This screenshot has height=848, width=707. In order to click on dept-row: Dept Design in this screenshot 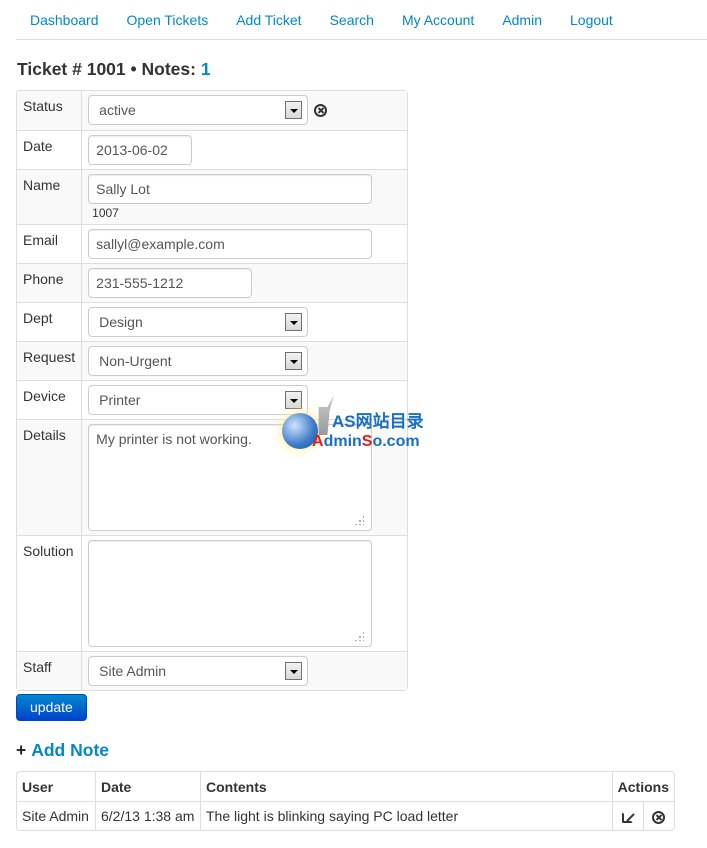, I will do `click(212, 322)`.